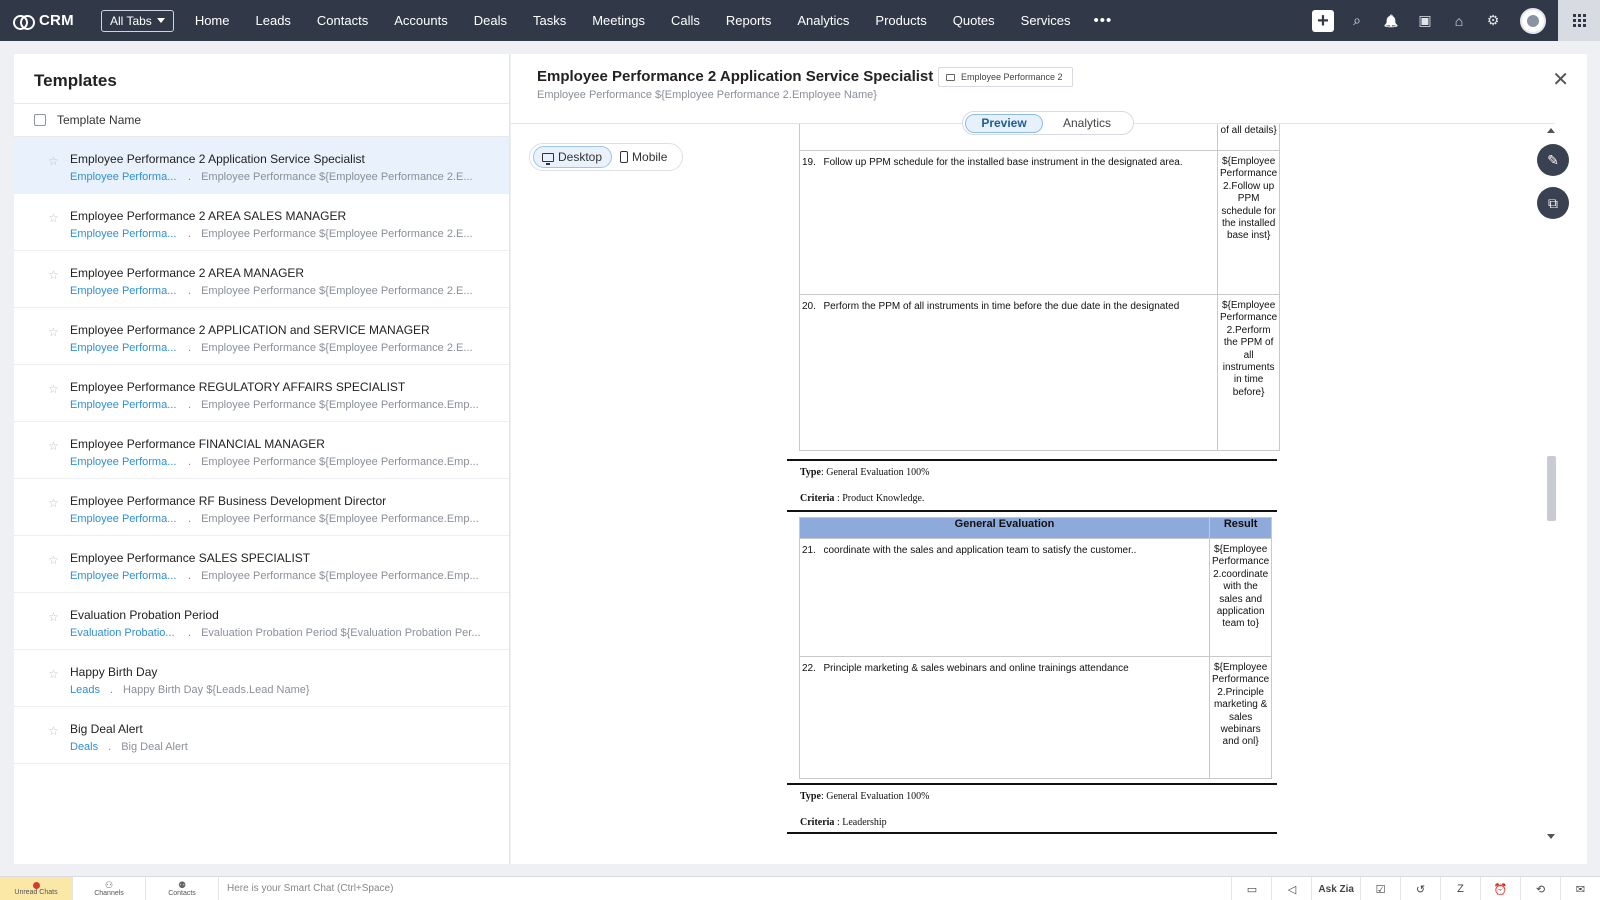  Describe the element at coordinates (1391, 20) in the screenshot. I see `bell-icon: 🔔` at that location.